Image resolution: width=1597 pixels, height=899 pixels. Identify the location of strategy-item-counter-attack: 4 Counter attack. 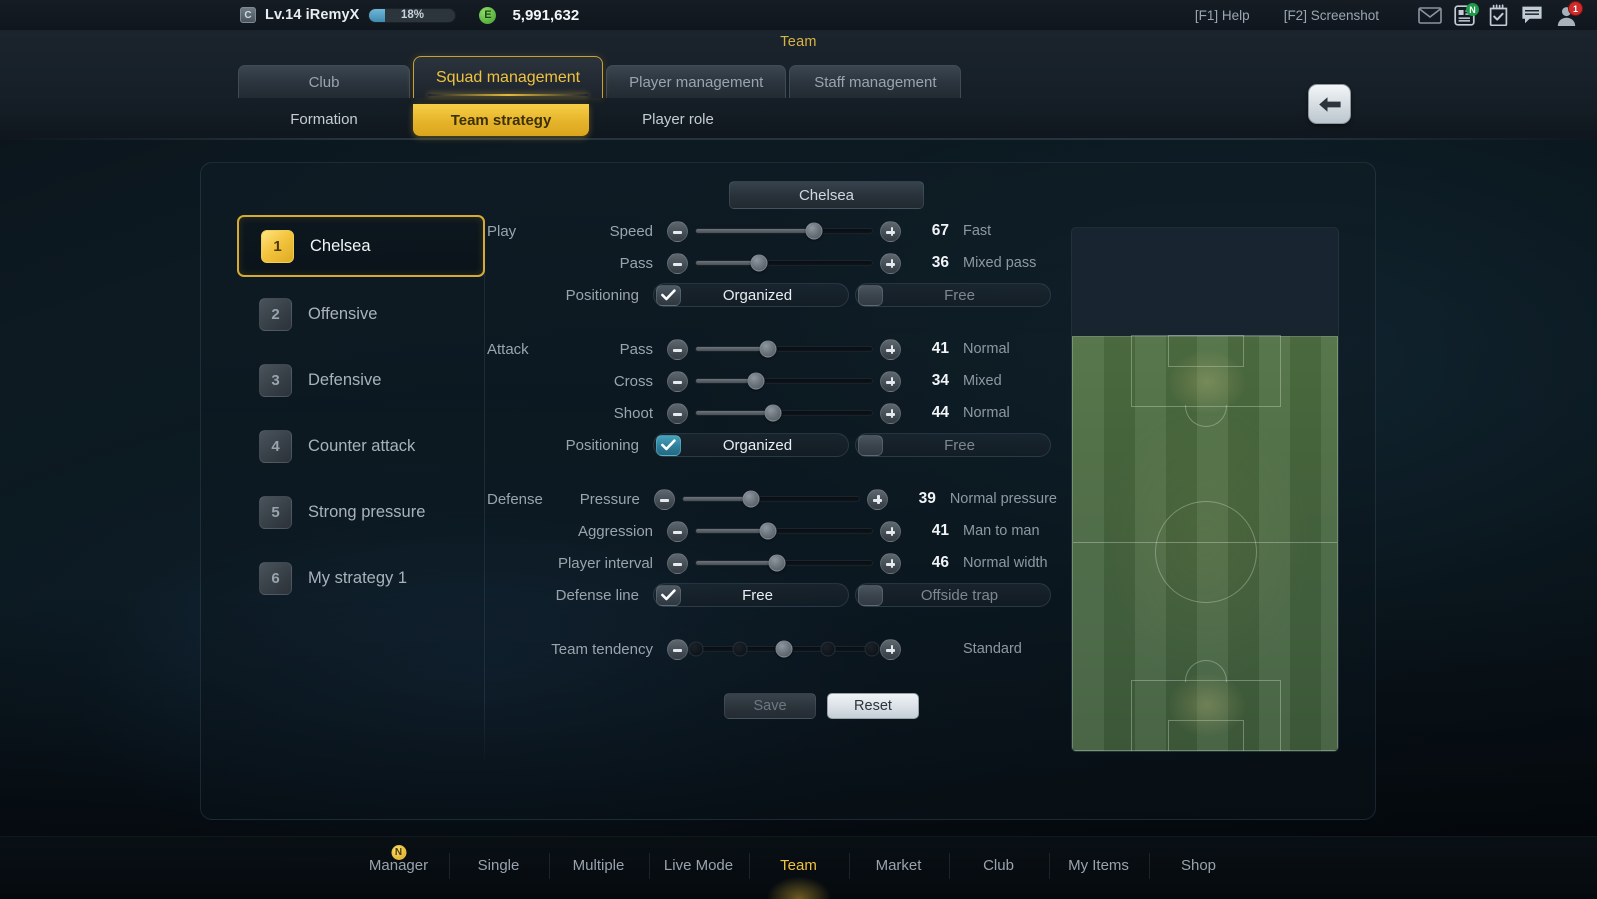
(361, 446).